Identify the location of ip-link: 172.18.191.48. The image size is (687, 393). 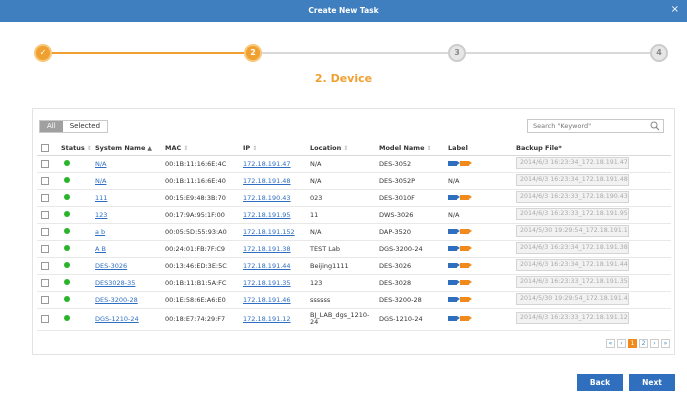
(267, 181).